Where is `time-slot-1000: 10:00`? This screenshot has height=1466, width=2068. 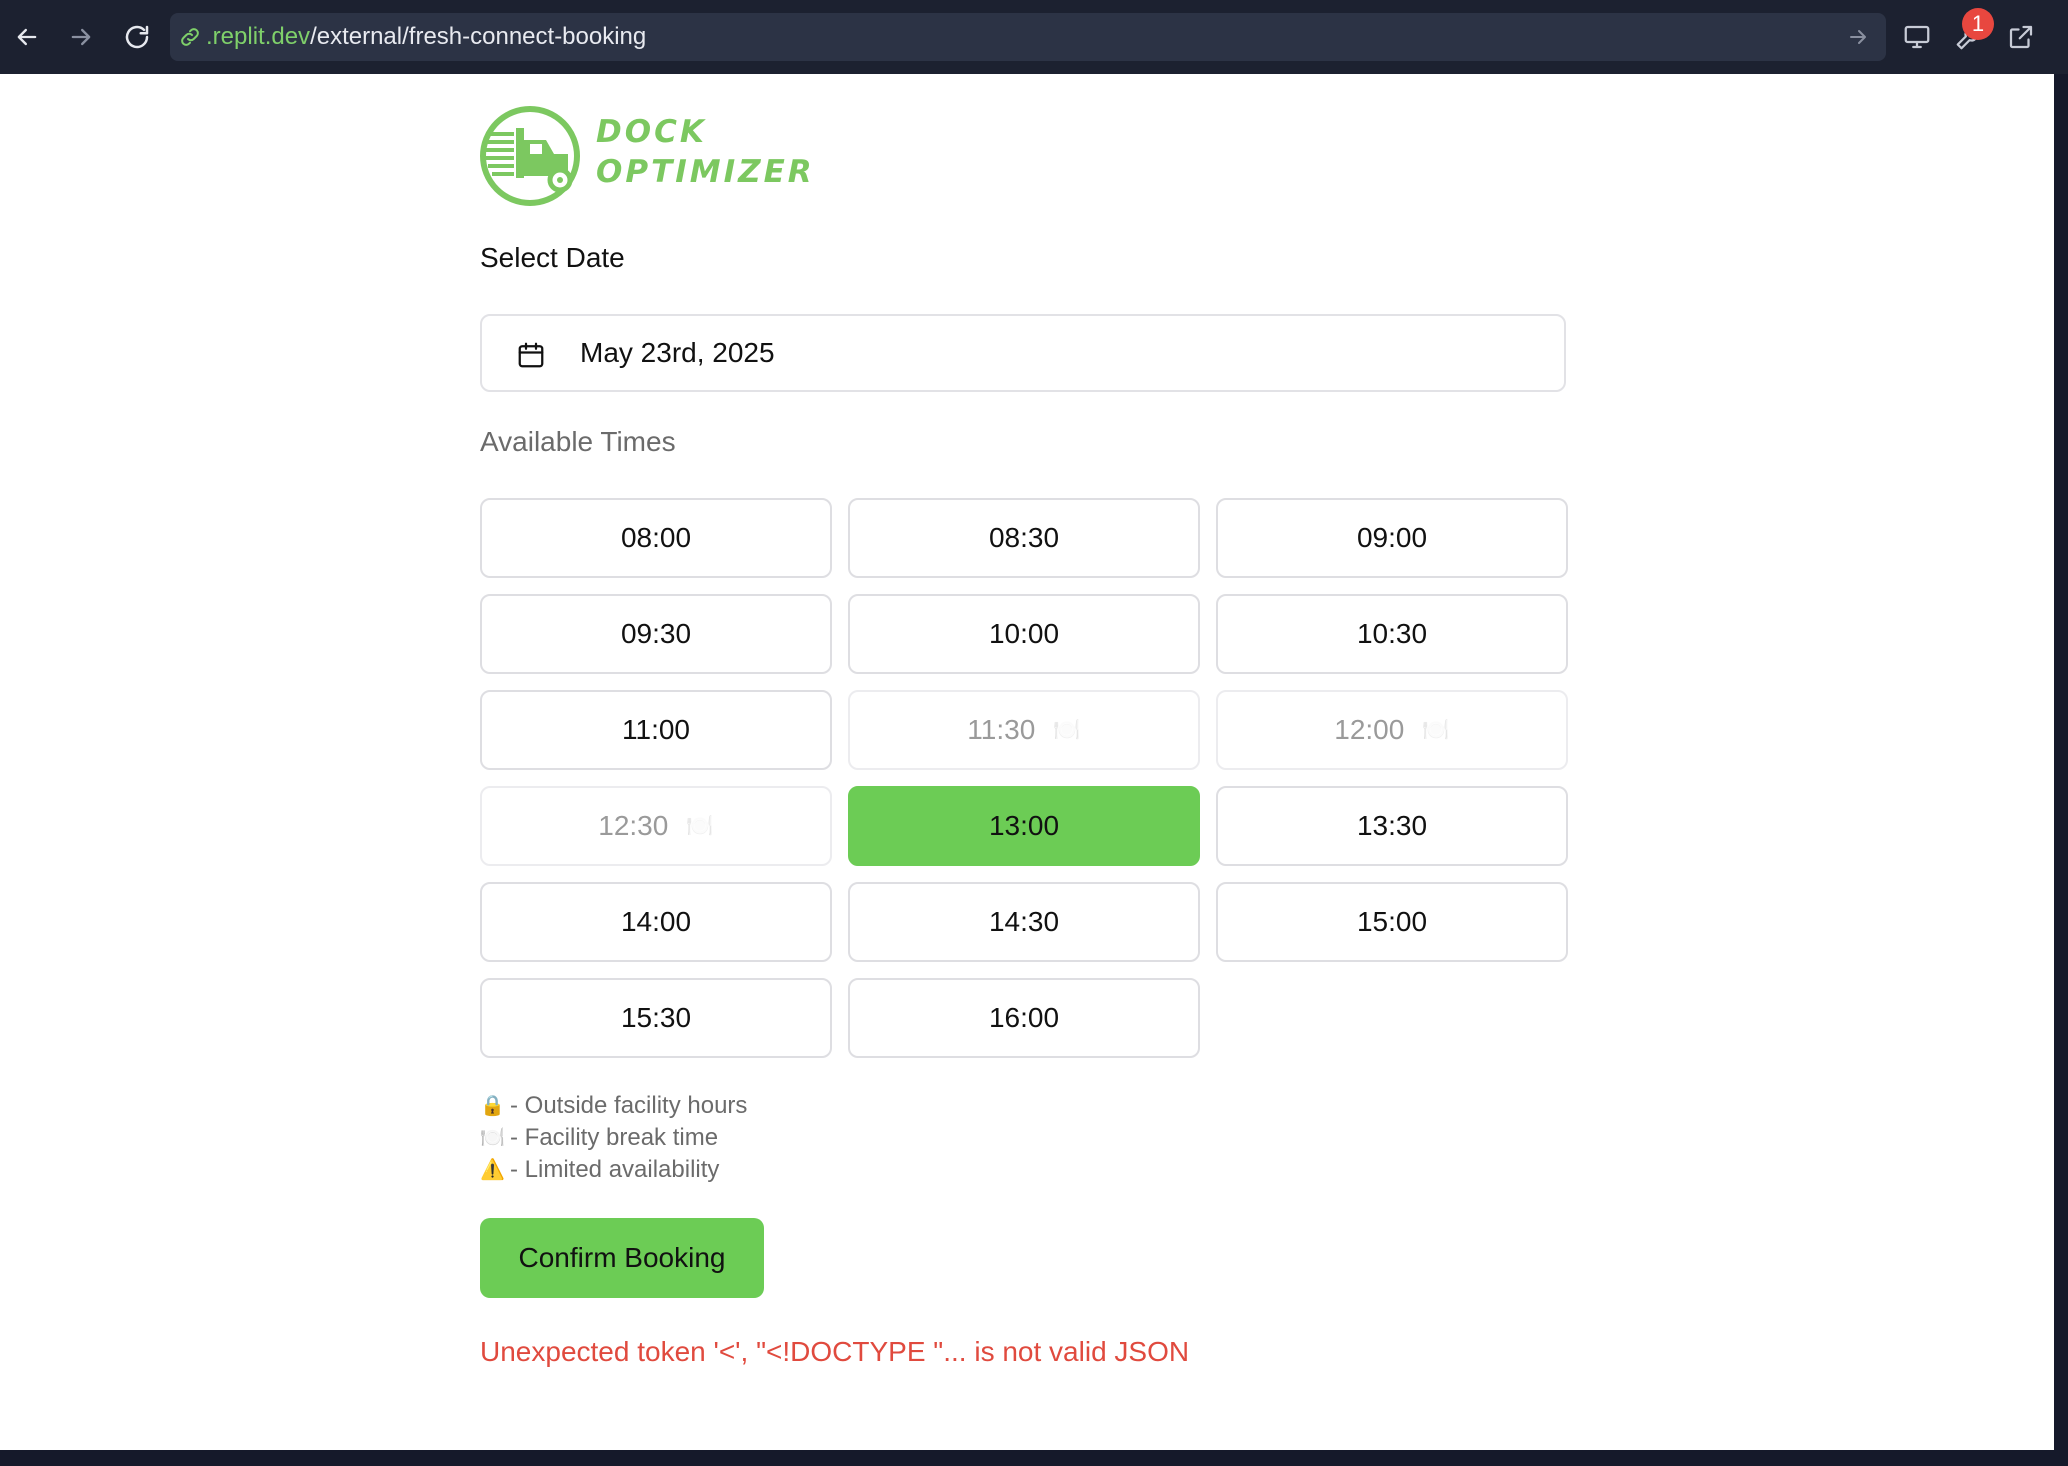 time-slot-1000: 10:00 is located at coordinates (1024, 634).